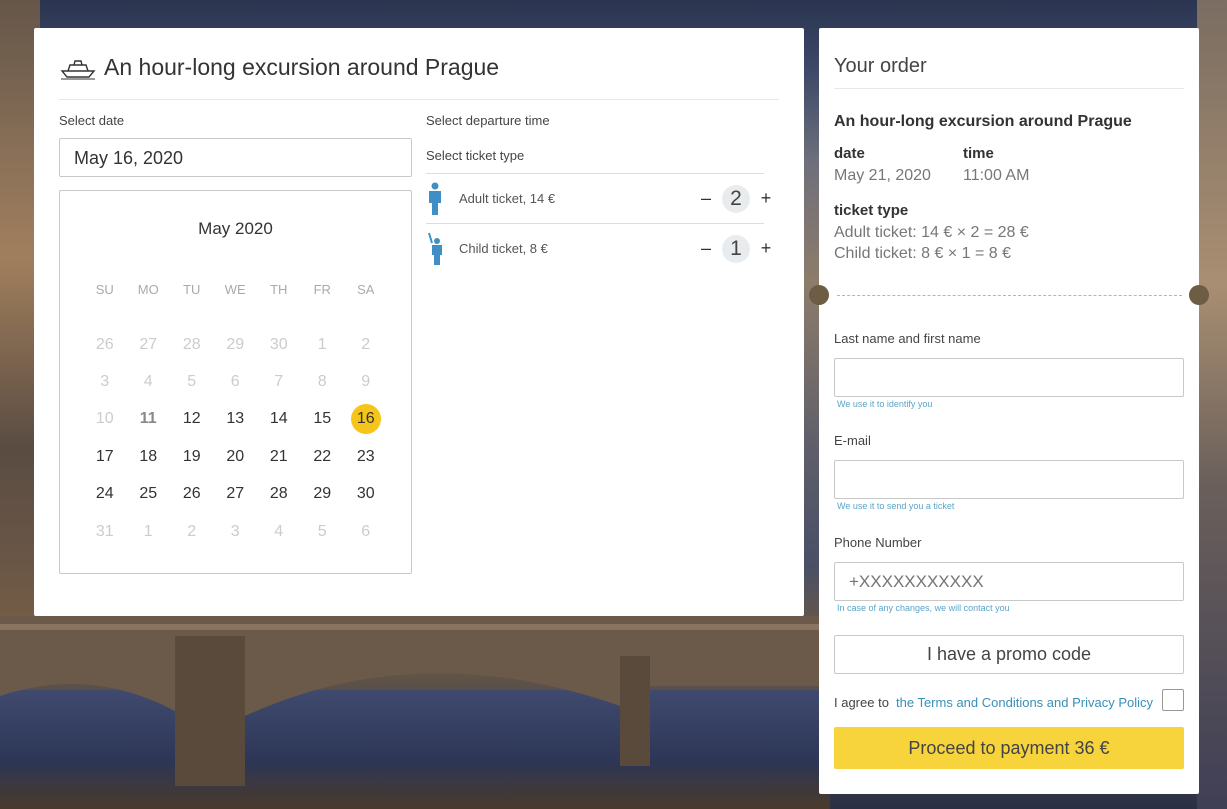 The width and height of the screenshot is (1227, 809). What do you see at coordinates (366, 289) in the screenshot?
I see `weekday-label: SA` at bounding box center [366, 289].